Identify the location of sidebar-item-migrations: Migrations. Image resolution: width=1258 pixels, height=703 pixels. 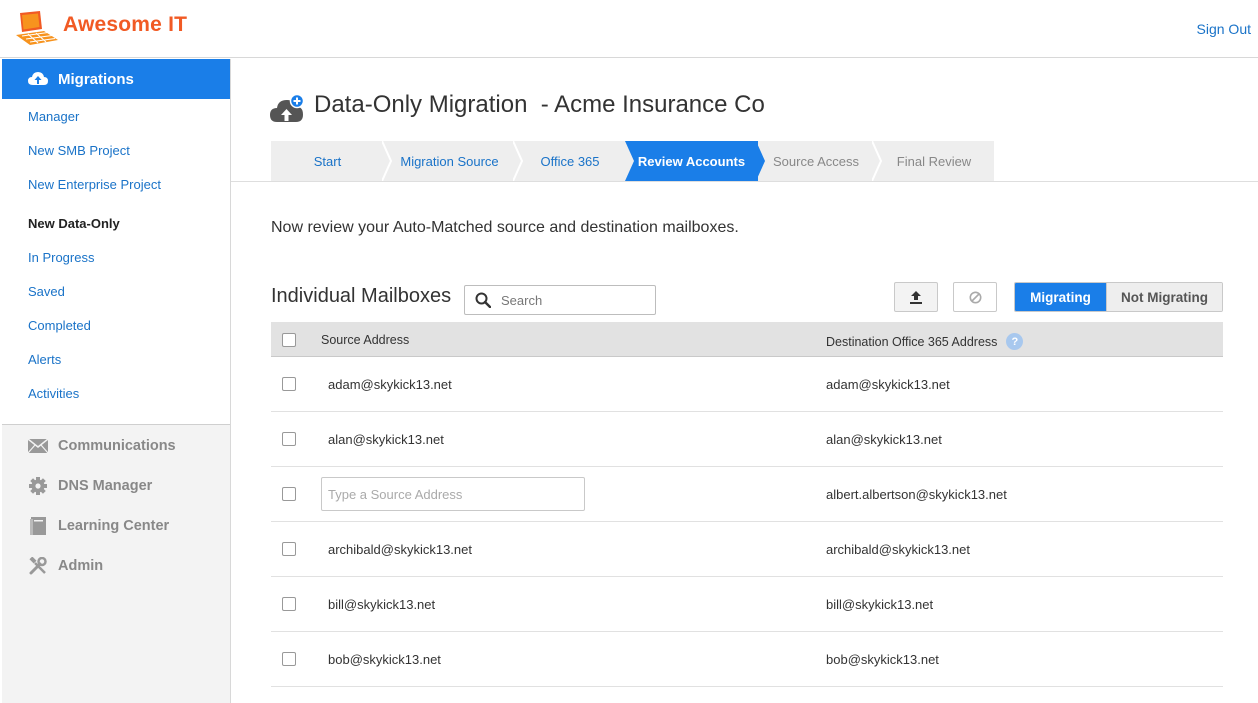
(116, 79).